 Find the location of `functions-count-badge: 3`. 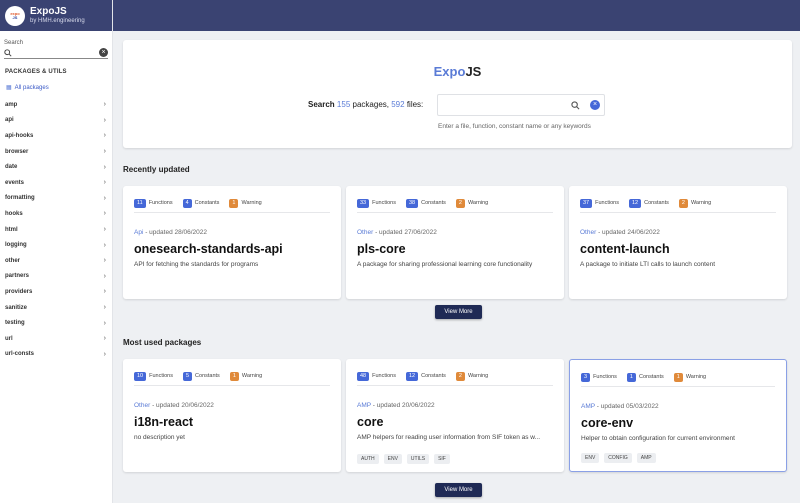

functions-count-badge: 3 is located at coordinates (586, 377).